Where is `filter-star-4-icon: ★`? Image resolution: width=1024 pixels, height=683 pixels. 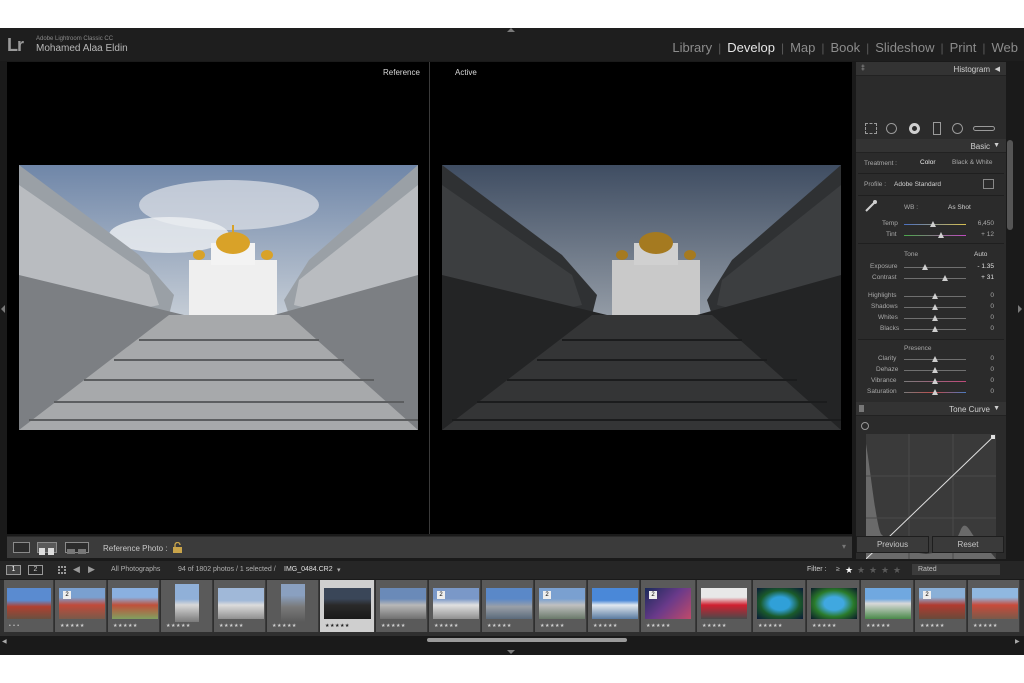 filter-star-4-icon: ★ is located at coordinates (885, 570).